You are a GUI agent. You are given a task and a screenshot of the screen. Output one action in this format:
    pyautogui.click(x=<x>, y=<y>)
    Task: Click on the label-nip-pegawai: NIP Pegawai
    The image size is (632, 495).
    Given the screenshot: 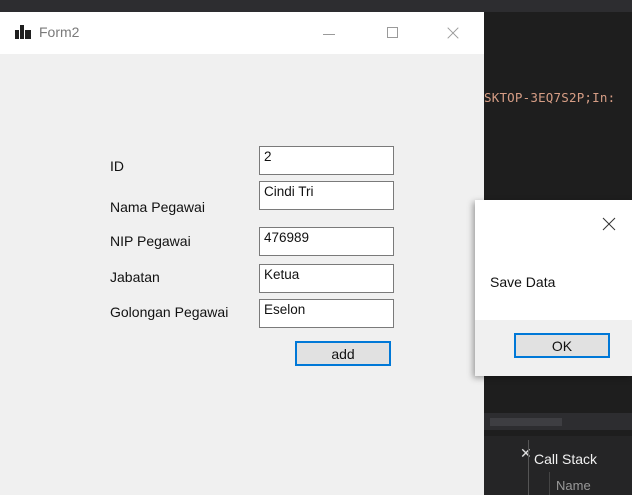 What is the action you would take?
    pyautogui.click(x=150, y=241)
    